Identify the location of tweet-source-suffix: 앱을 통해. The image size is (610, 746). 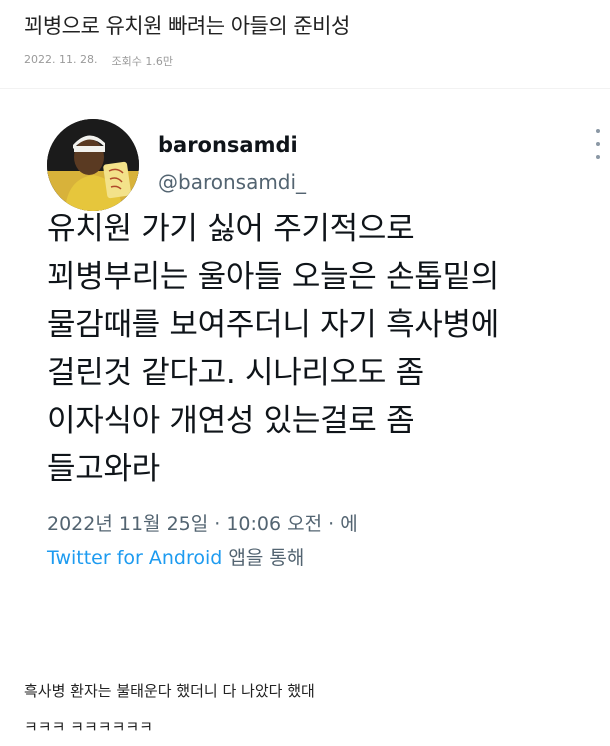
(263, 558).